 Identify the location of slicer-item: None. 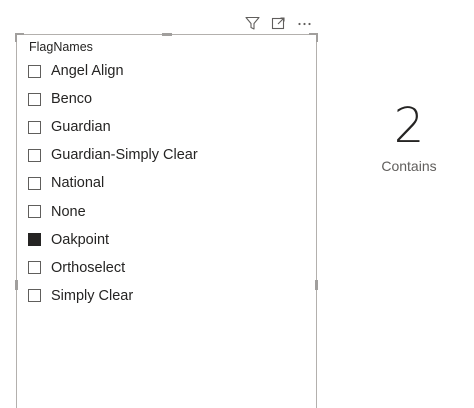
(113, 211).